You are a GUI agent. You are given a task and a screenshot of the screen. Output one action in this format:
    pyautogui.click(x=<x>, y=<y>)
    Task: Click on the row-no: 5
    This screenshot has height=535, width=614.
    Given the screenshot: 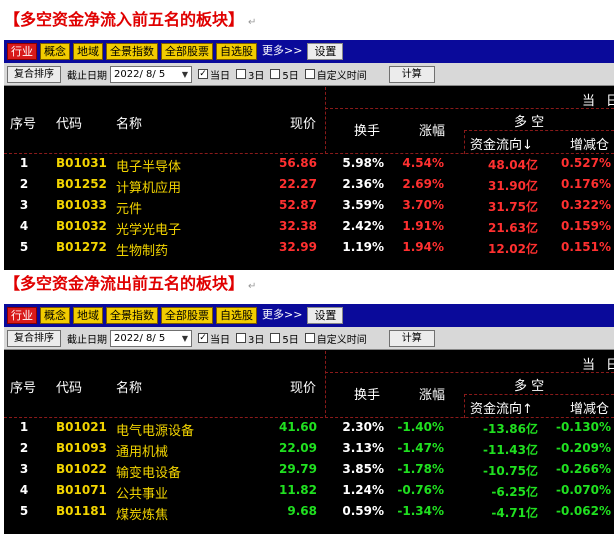 What is the action you would take?
    pyautogui.click(x=24, y=247)
    